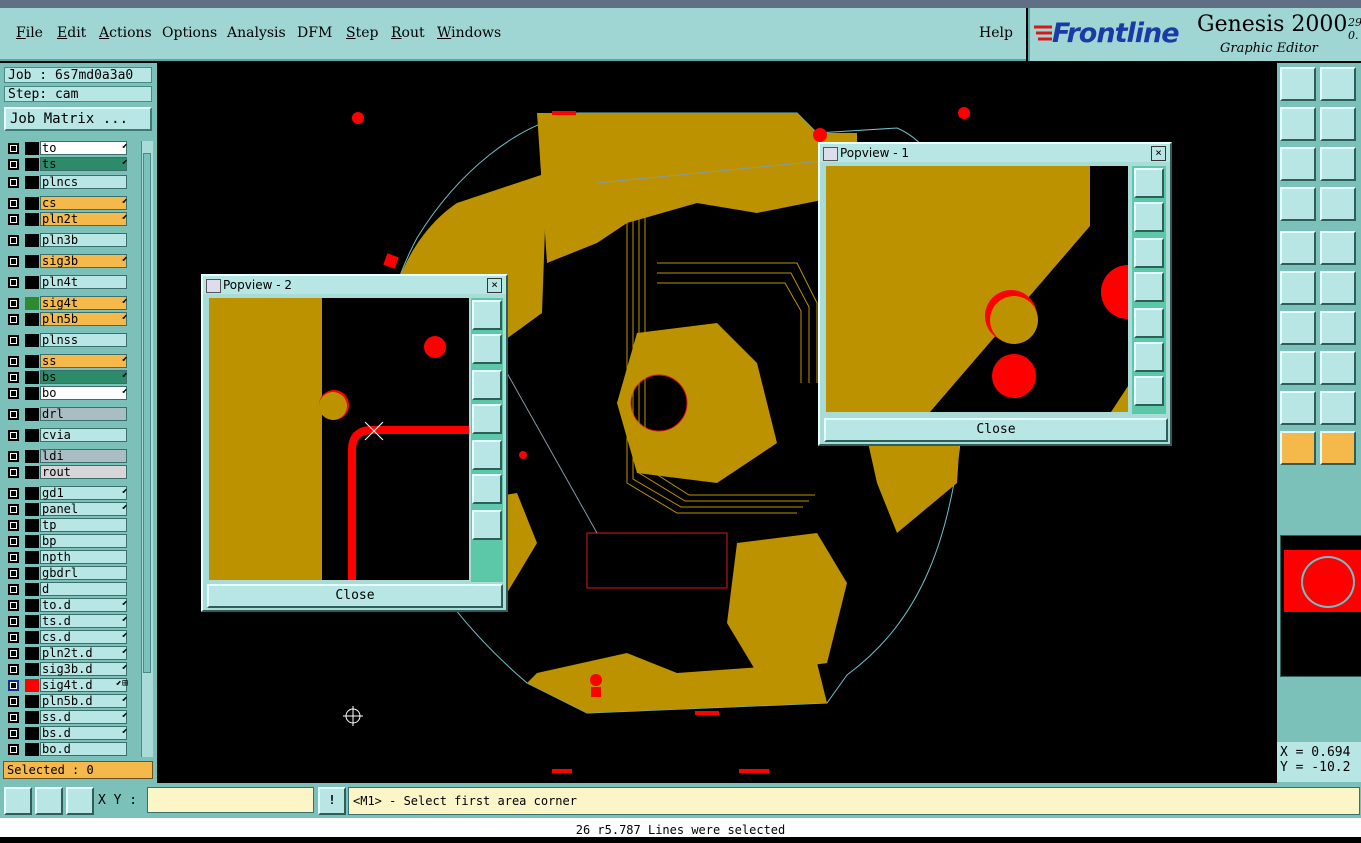  What do you see at coordinates (83, 361) in the screenshot?
I see `layer-name: ss` at bounding box center [83, 361].